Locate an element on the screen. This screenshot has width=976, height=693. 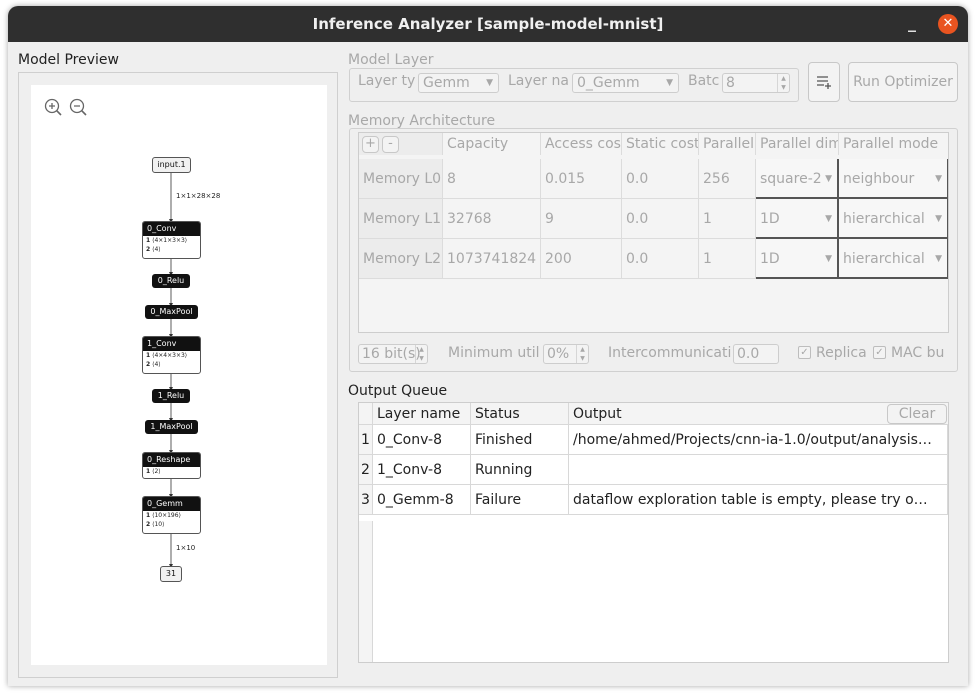
node-conv0-param2: 2 ⟨4⟩ is located at coordinates (153, 249).